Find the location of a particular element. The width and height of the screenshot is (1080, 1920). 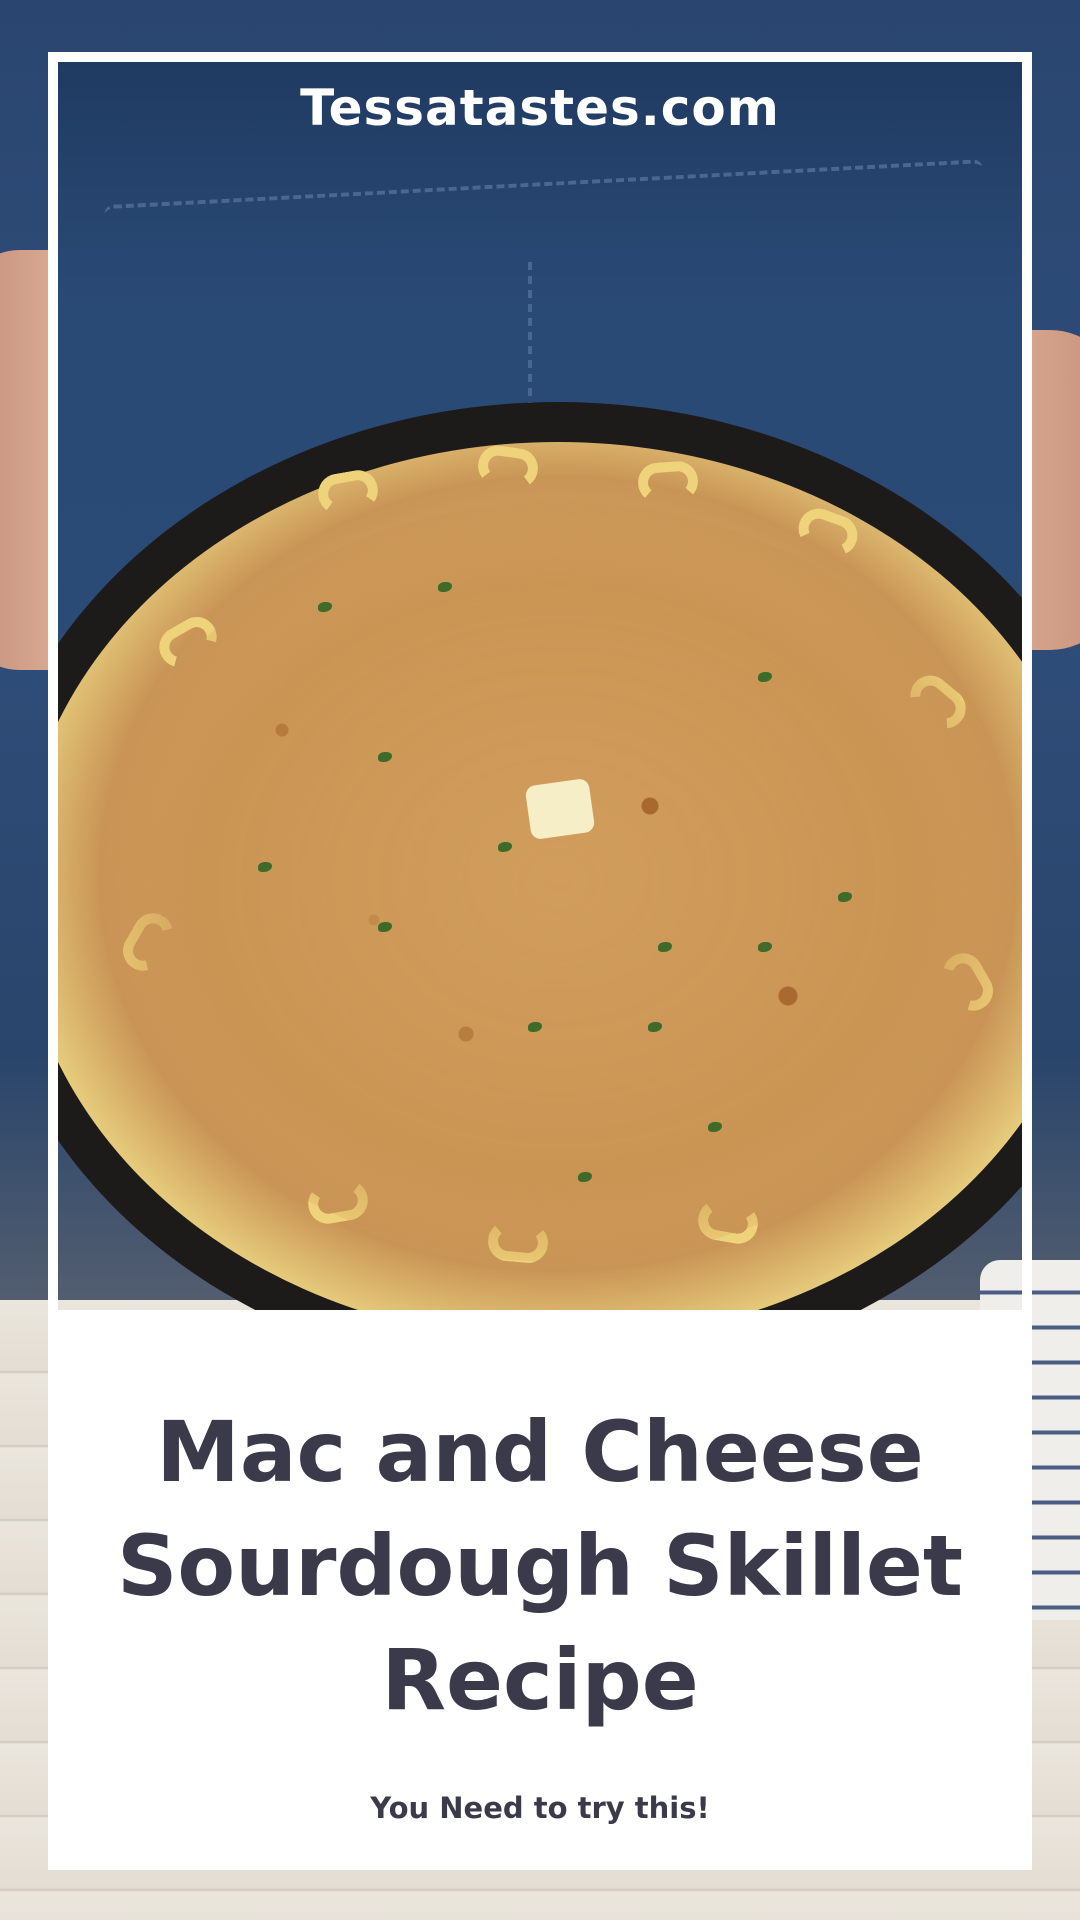

recipe-title: Mac and Cheese Sourdough Skillet Recipe is located at coordinates (540, 1566).